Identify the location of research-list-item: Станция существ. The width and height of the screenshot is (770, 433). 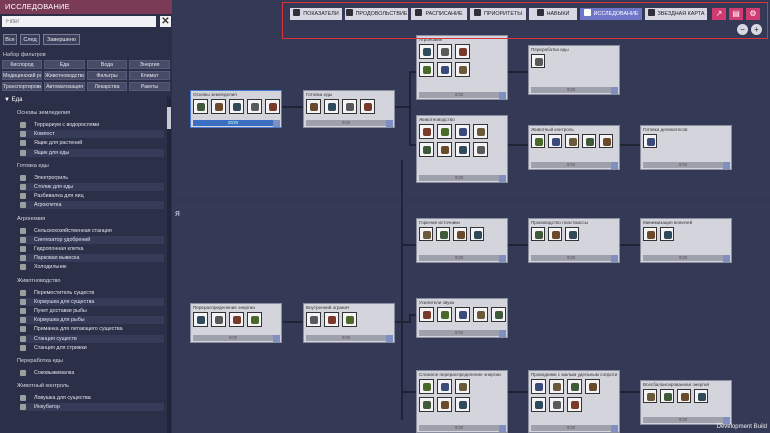
(92, 338).